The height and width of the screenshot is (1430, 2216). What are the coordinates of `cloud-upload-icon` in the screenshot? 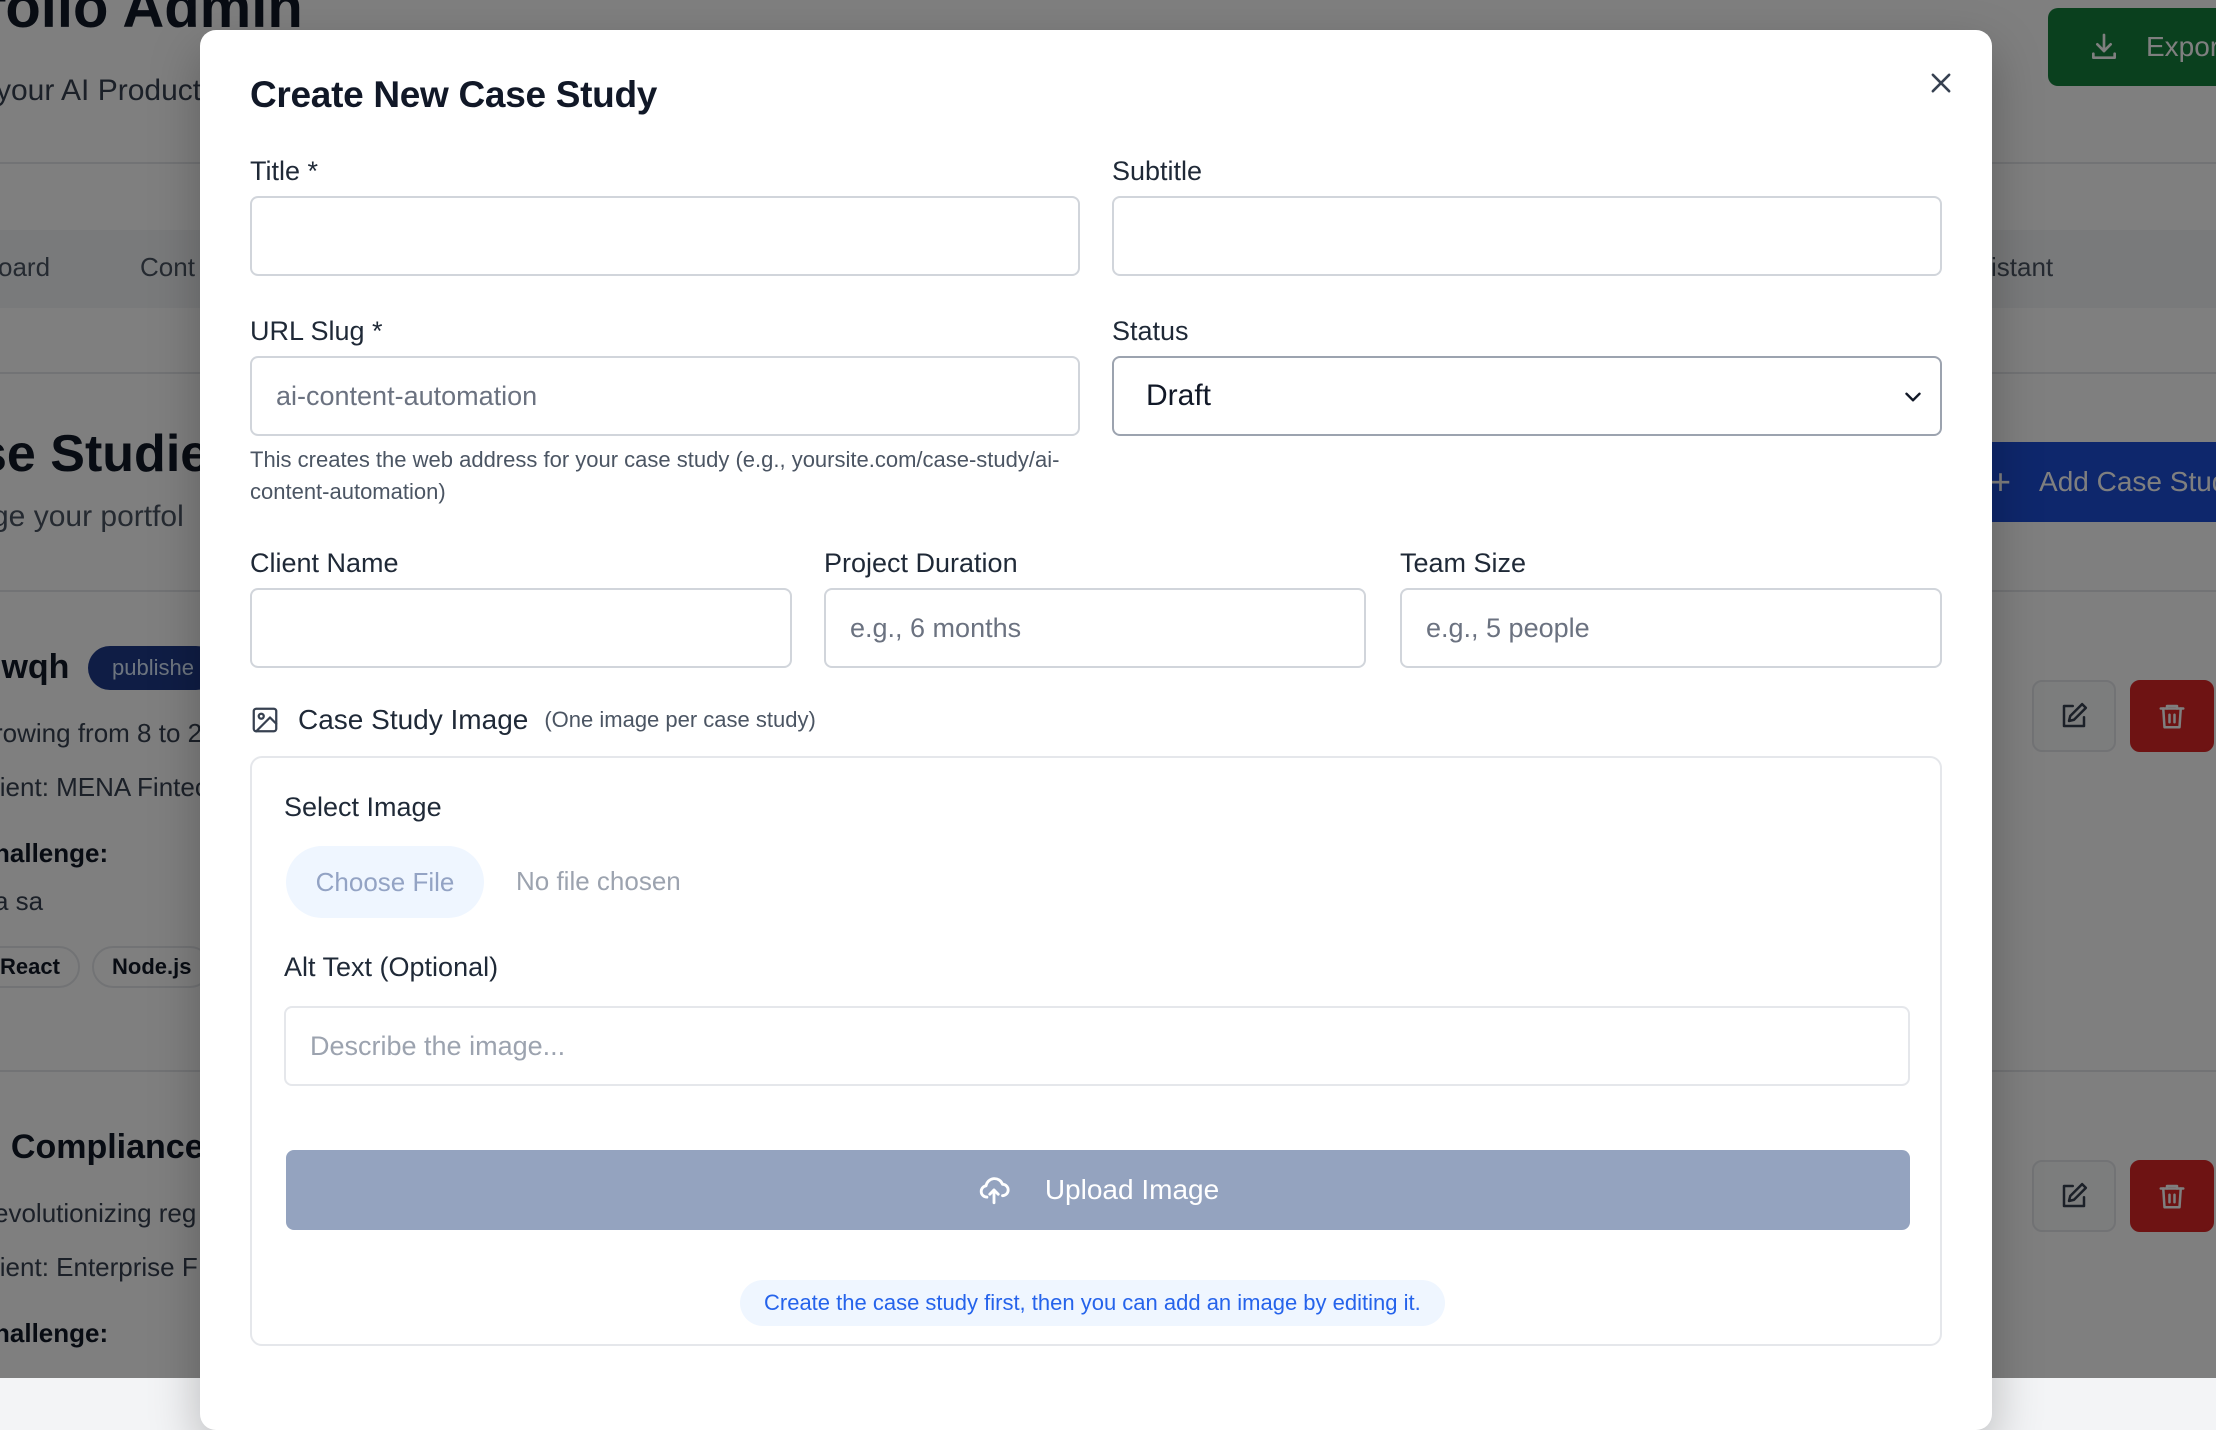 It's located at (994, 1191).